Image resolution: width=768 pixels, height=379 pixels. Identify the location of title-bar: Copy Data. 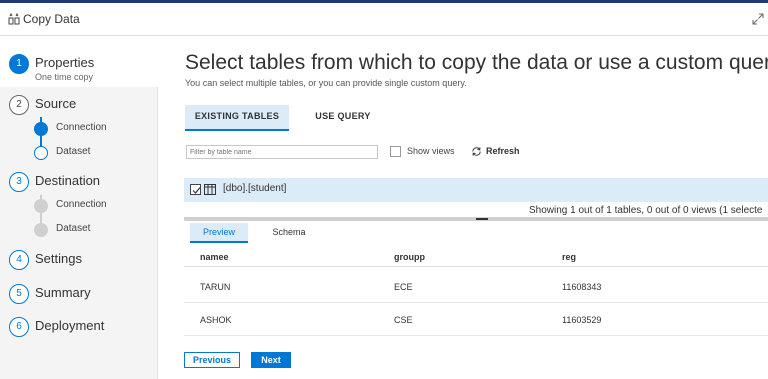
(384, 19).